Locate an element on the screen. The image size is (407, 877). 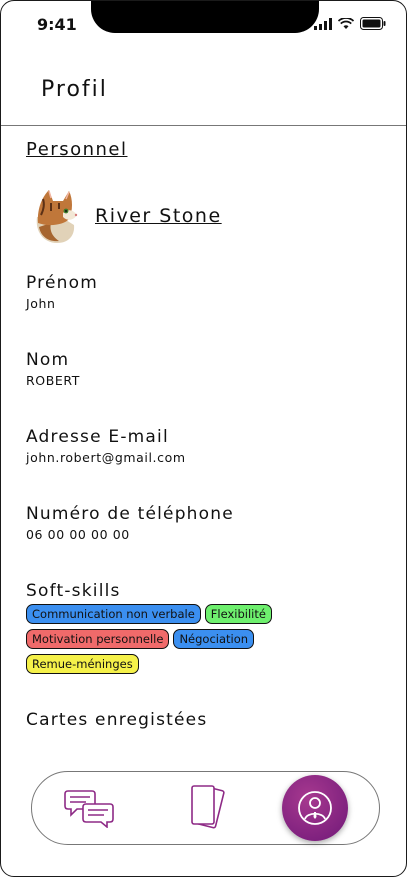
bottom-nav is located at coordinates (205, 808).